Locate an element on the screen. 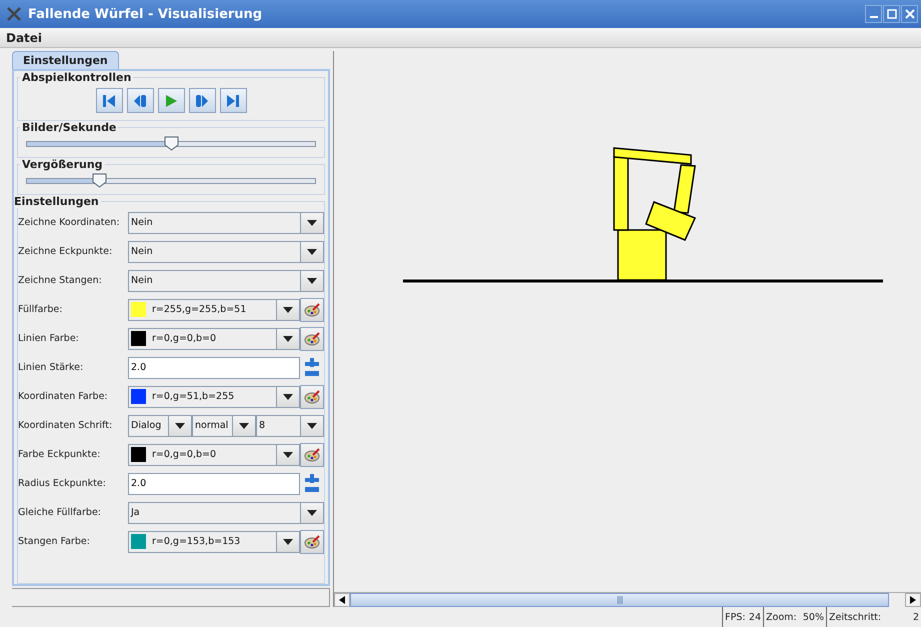 The width and height of the screenshot is (921, 627). maximize-icon is located at coordinates (891, 14).